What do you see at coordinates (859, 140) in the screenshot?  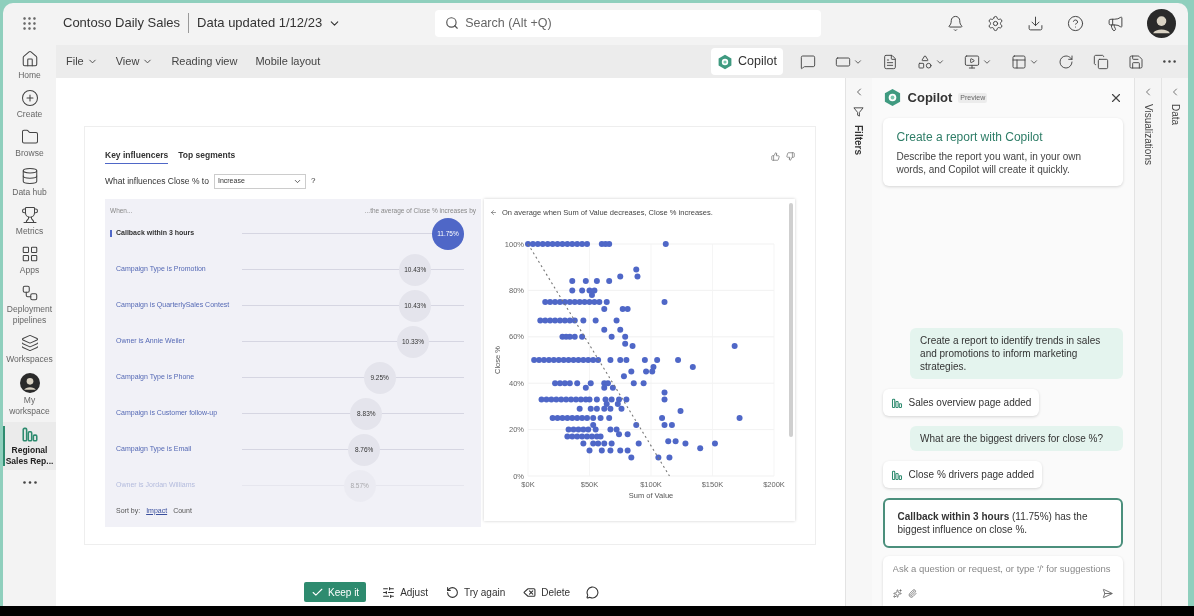 I see `filters-pane-label: Filters` at bounding box center [859, 140].